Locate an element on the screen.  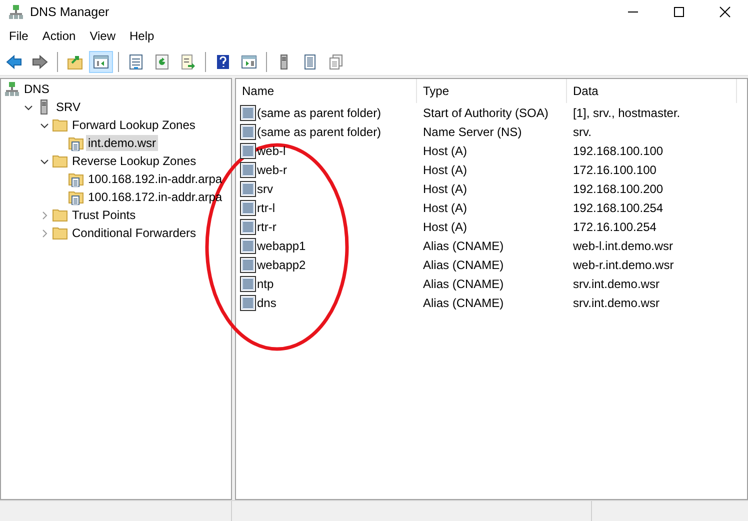
properties-icon is located at coordinates (136, 62).